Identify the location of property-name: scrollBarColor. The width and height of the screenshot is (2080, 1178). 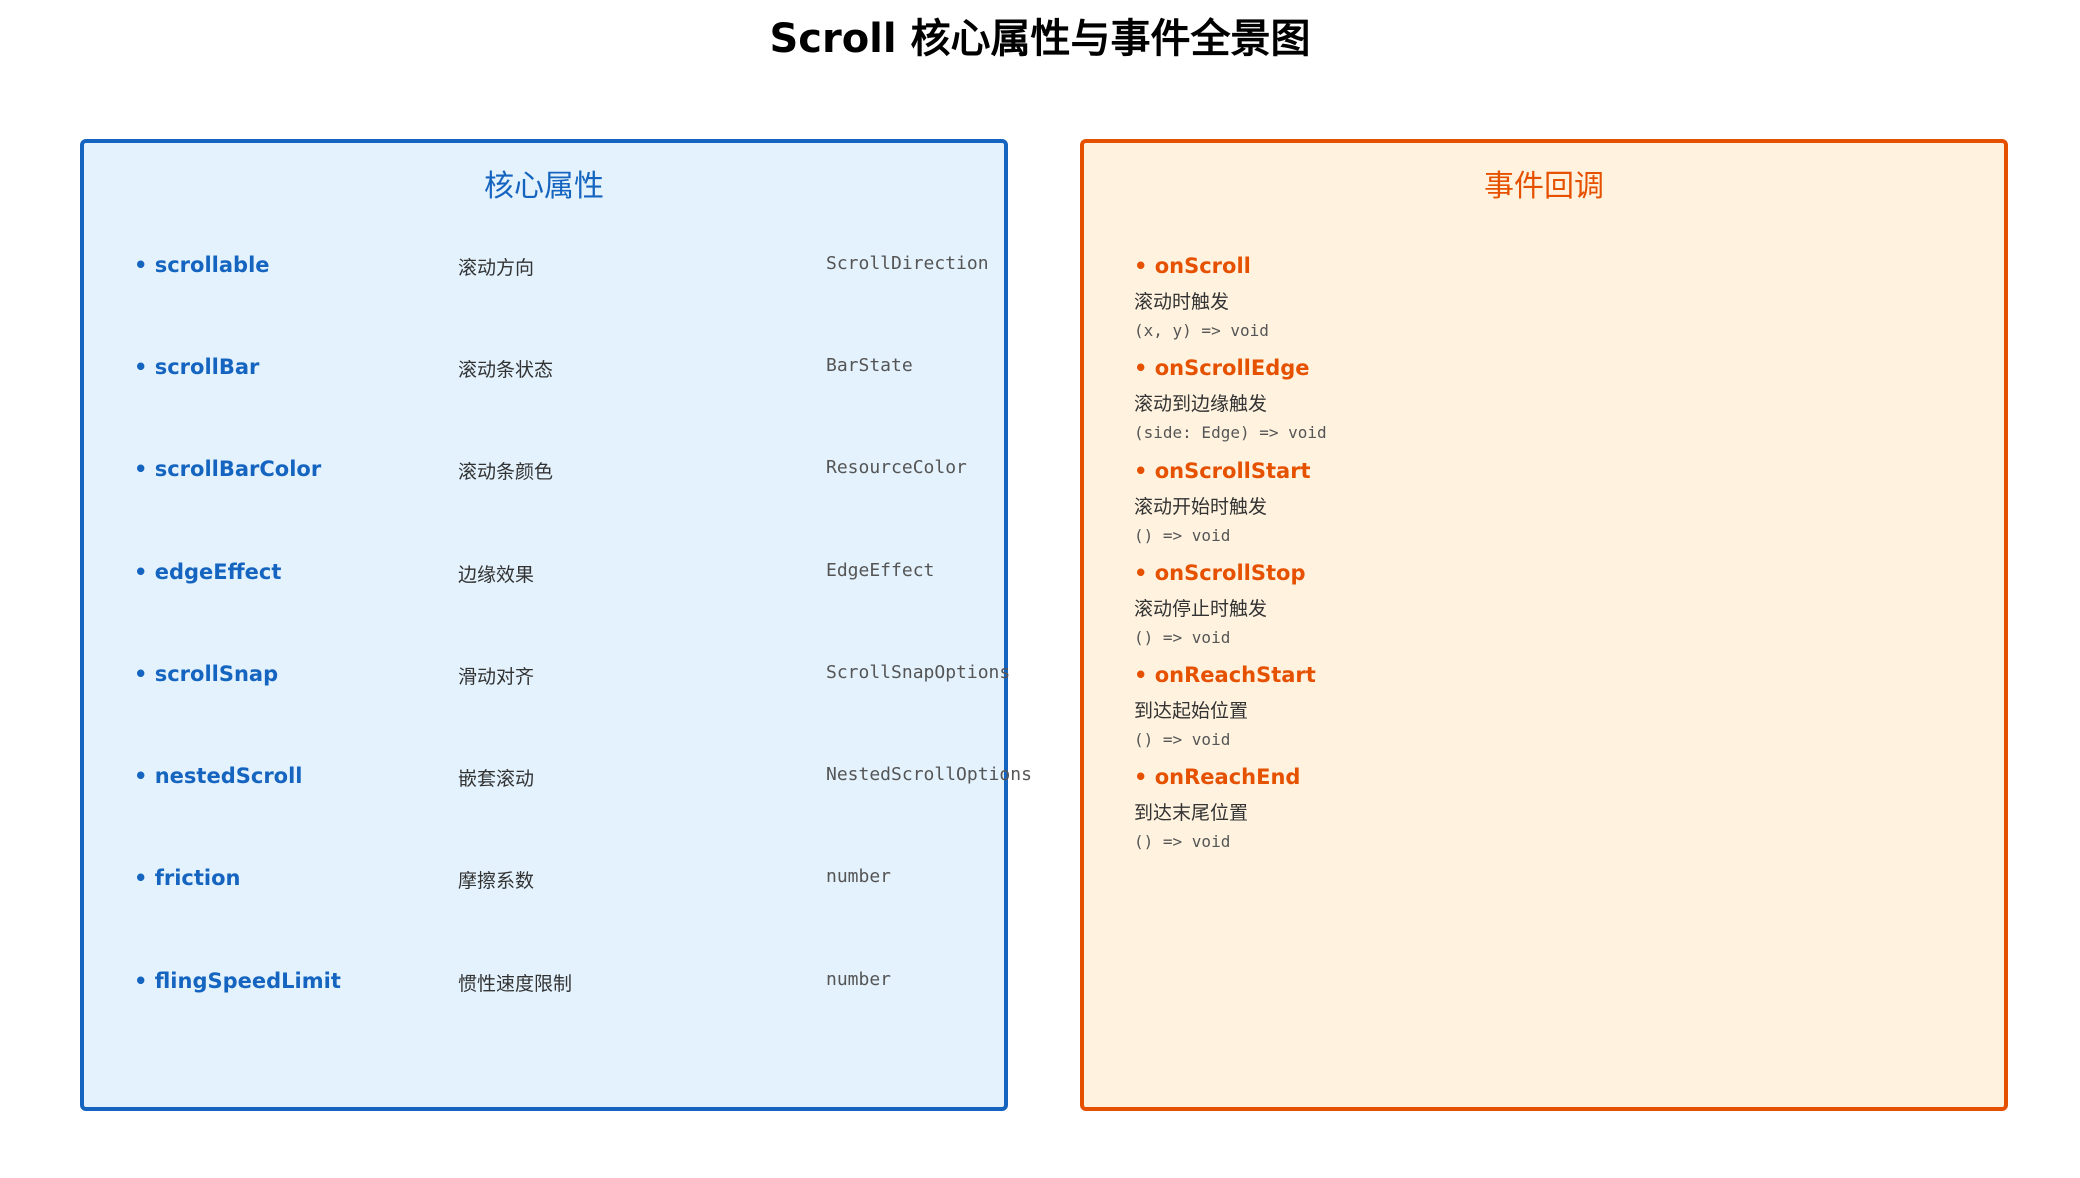
(227, 469).